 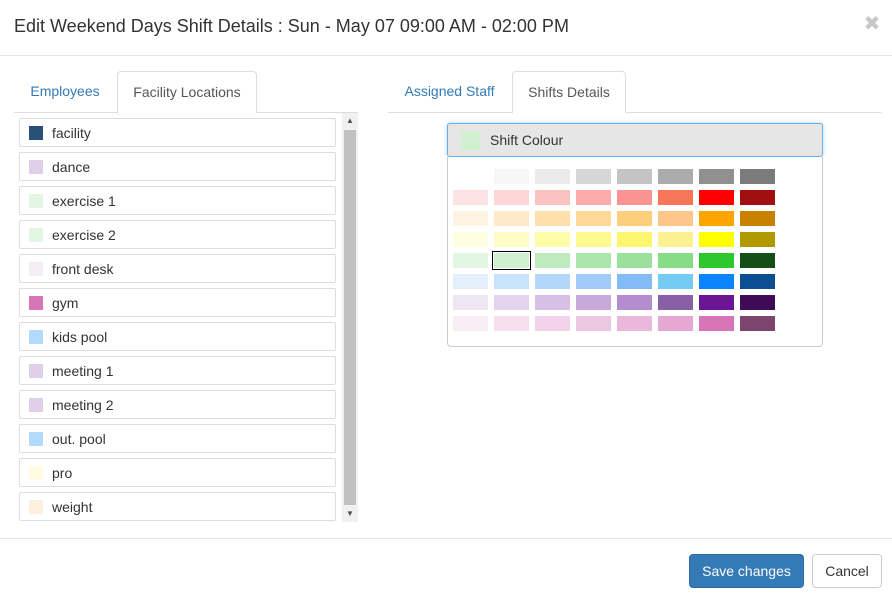 I want to click on location-item: pro, so click(x=177, y=472).